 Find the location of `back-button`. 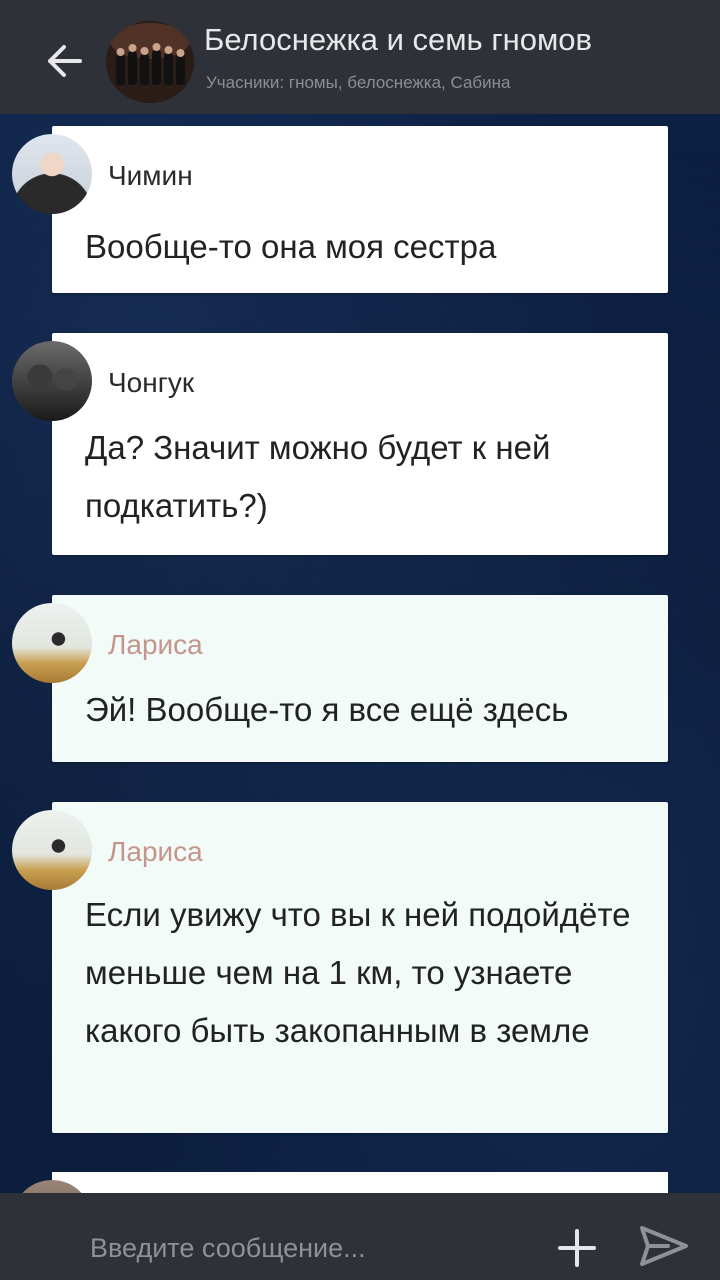

back-button is located at coordinates (64, 61).